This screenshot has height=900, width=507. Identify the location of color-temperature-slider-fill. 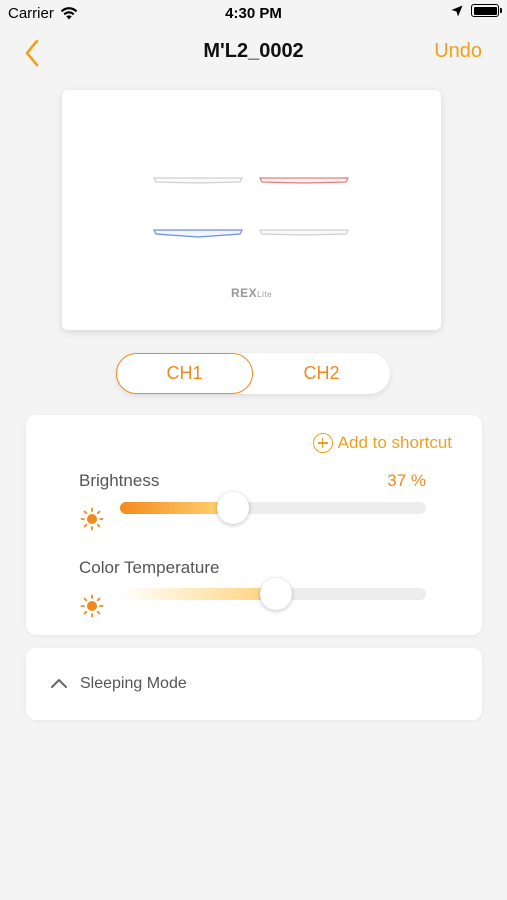
(198, 594).